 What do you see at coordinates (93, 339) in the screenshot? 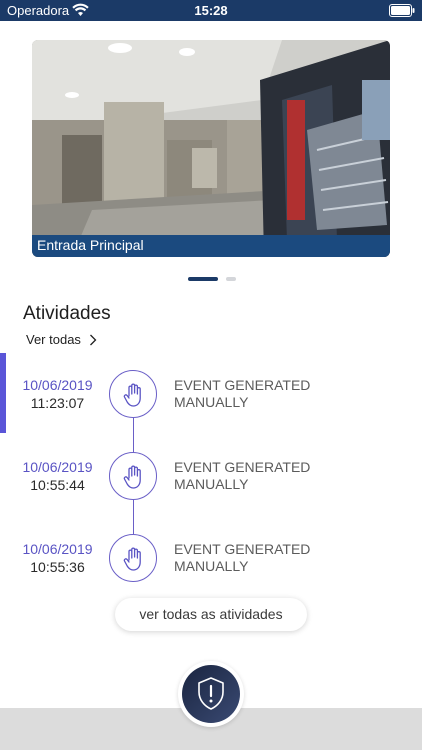
I see `chevron-right-icon` at bounding box center [93, 339].